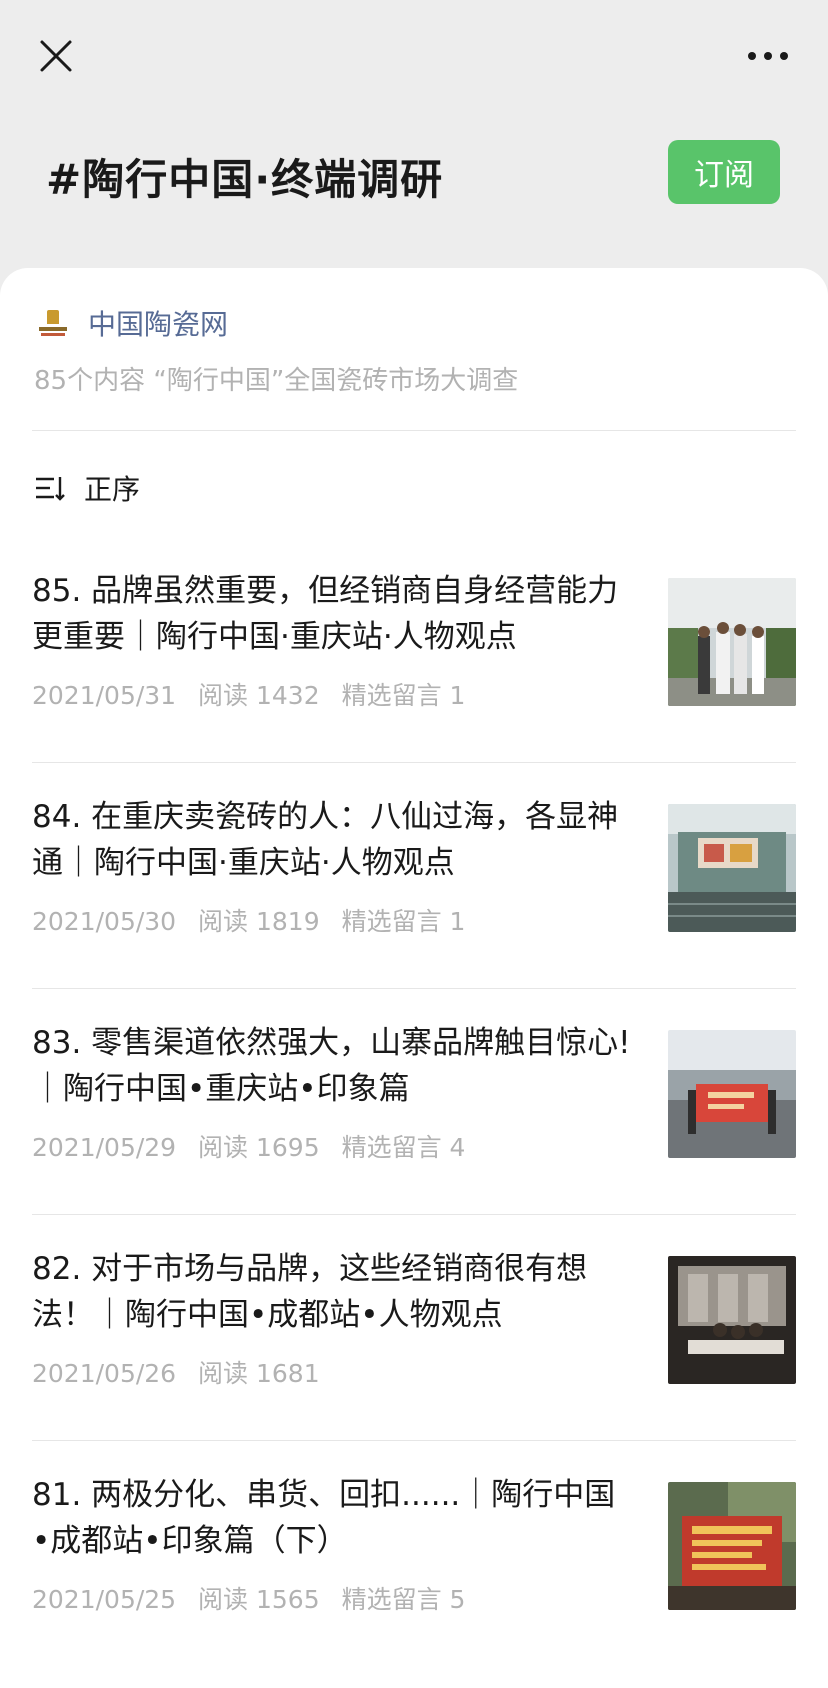 This screenshot has height=1688, width=828. Describe the element at coordinates (259, 1373) in the screenshot. I see `article-reads: 阅读 1681` at that location.